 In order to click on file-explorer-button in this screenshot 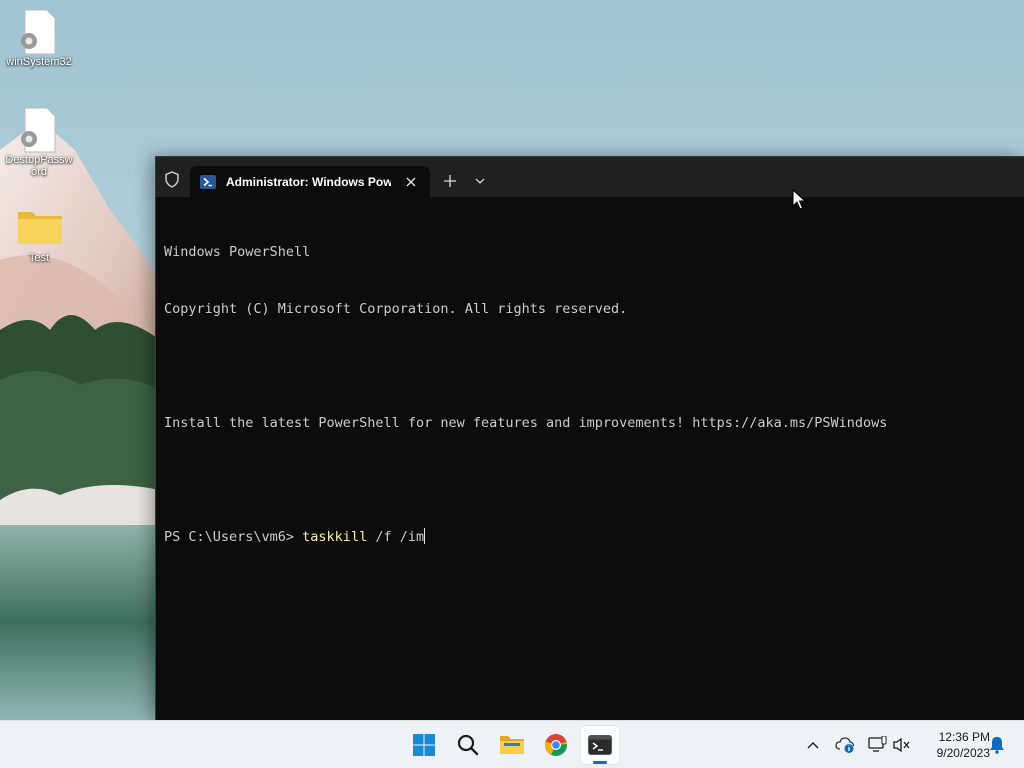, I will do `click(512, 745)`.